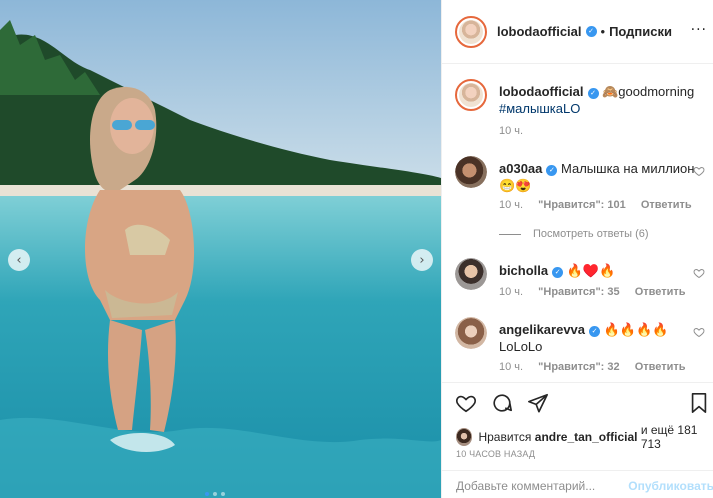  Describe the element at coordinates (699, 30) in the screenshot. I see `more-icon: ···` at that location.